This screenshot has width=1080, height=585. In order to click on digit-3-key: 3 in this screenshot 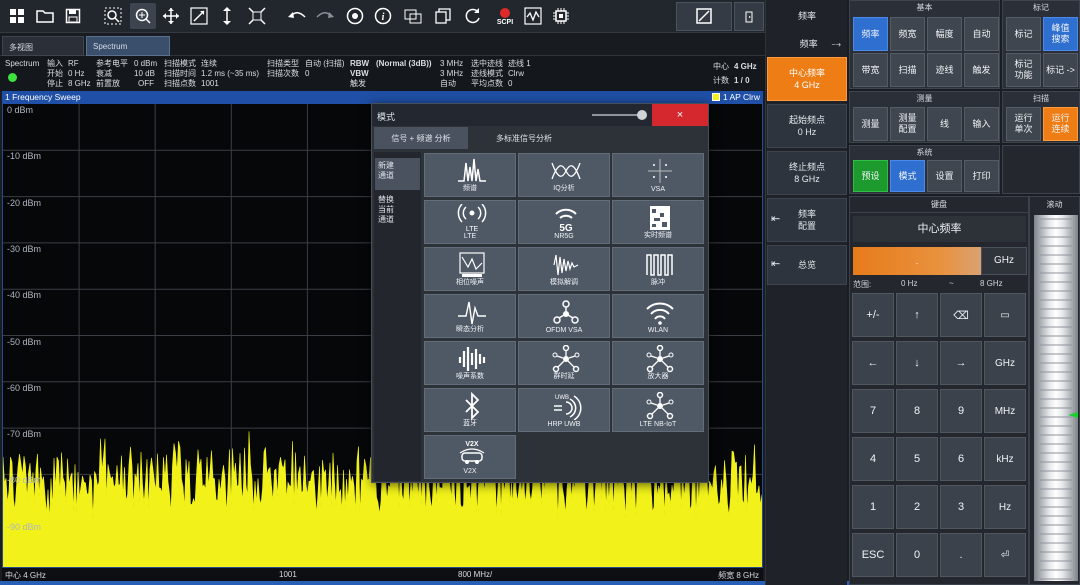, I will do `click(961, 507)`.